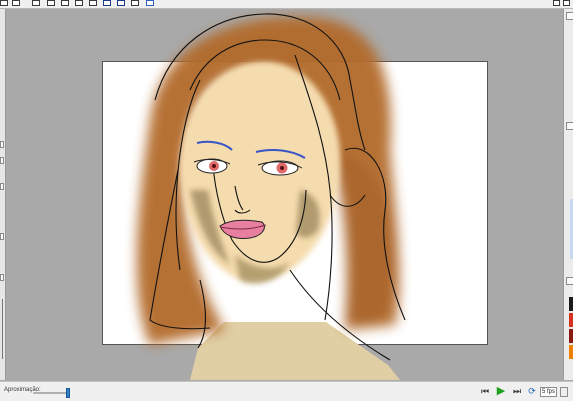 This screenshot has height=401, width=573. Describe the element at coordinates (517, 391) in the screenshot. I see `last-frame-icon: ⏭` at that location.